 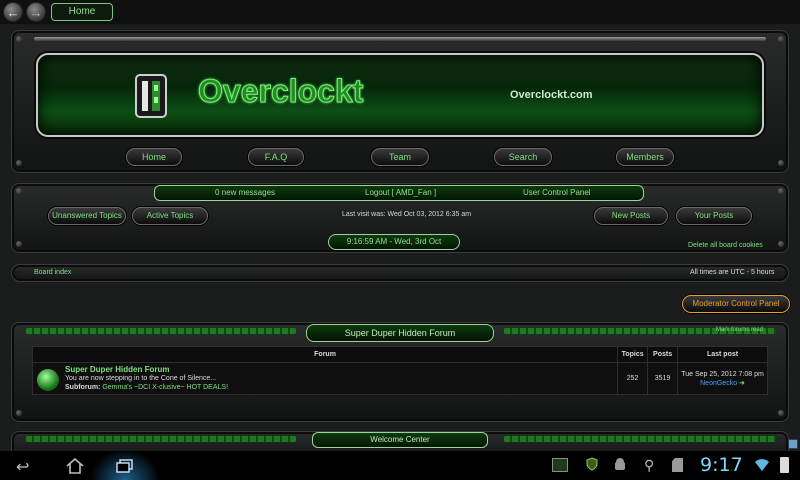 What do you see at coordinates (557, 193) in the screenshot?
I see `user-control-panel-link: User Control Panel` at bounding box center [557, 193].